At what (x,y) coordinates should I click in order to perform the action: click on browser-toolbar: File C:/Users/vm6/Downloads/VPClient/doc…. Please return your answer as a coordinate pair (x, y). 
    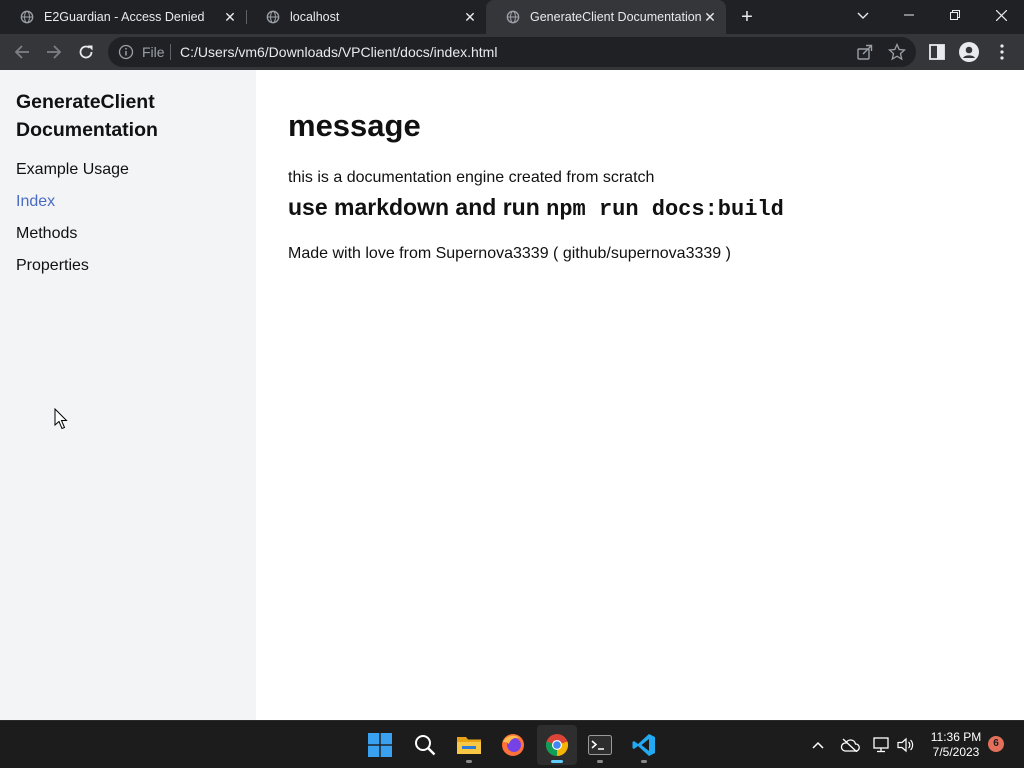
    Looking at the image, I should click on (512, 52).